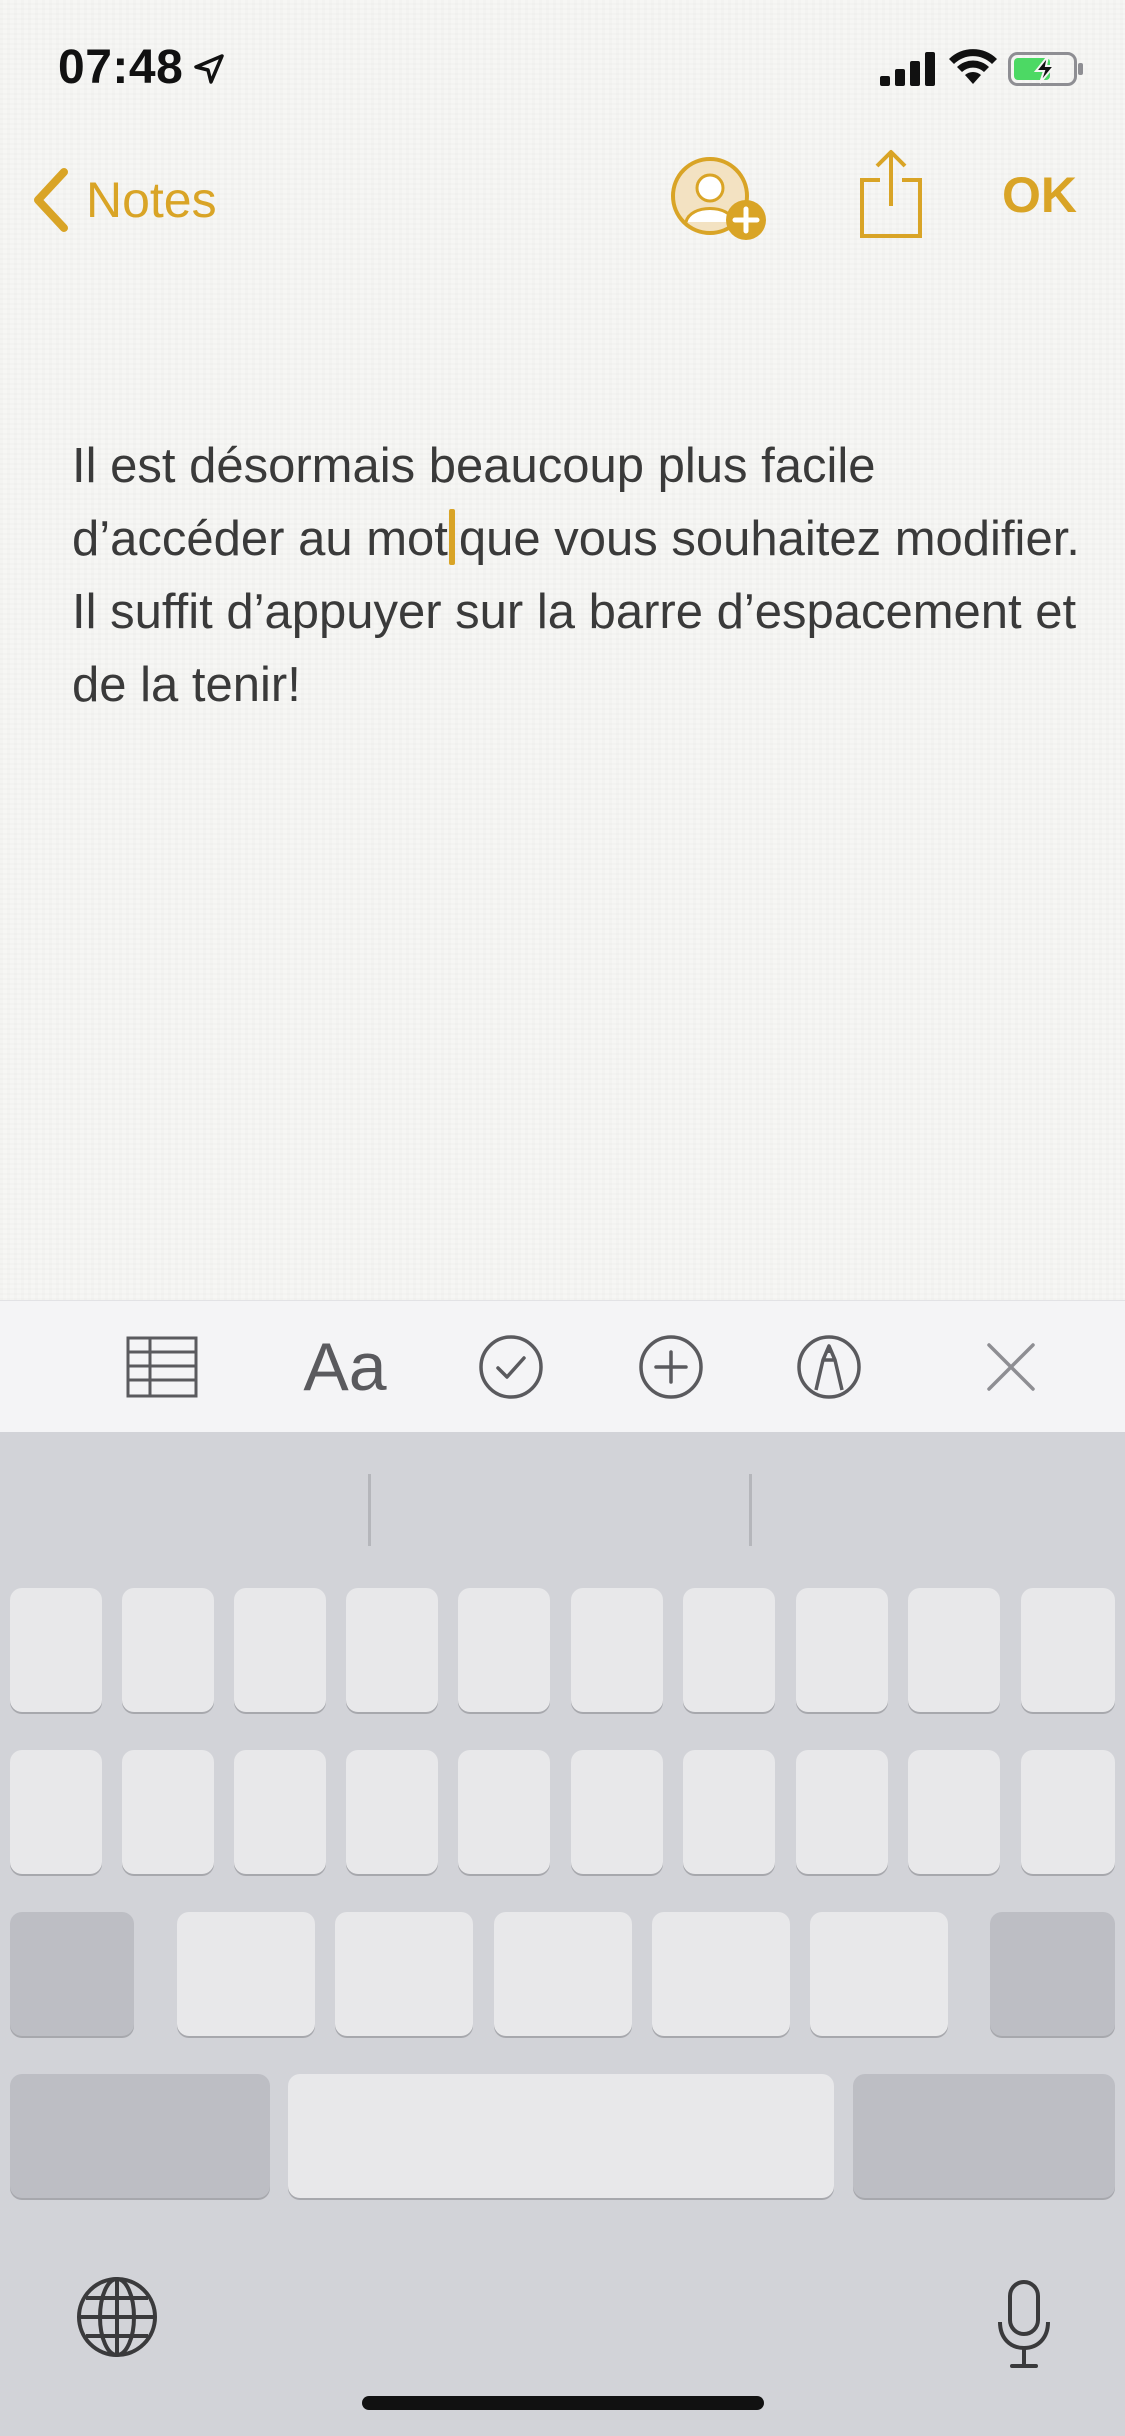 This screenshot has height=2436, width=1125. What do you see at coordinates (1039, 195) in the screenshot?
I see `ok-button: OK` at bounding box center [1039, 195].